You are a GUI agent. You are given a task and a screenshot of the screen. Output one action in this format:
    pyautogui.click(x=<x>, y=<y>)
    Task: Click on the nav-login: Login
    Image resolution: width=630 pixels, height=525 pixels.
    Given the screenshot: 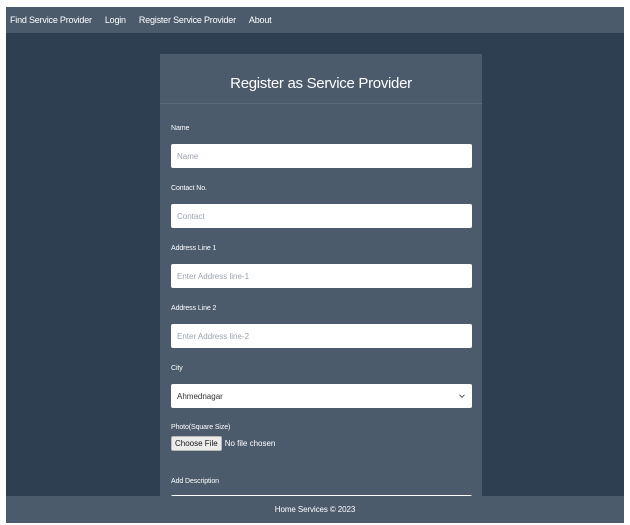 What is the action you would take?
    pyautogui.click(x=115, y=20)
    